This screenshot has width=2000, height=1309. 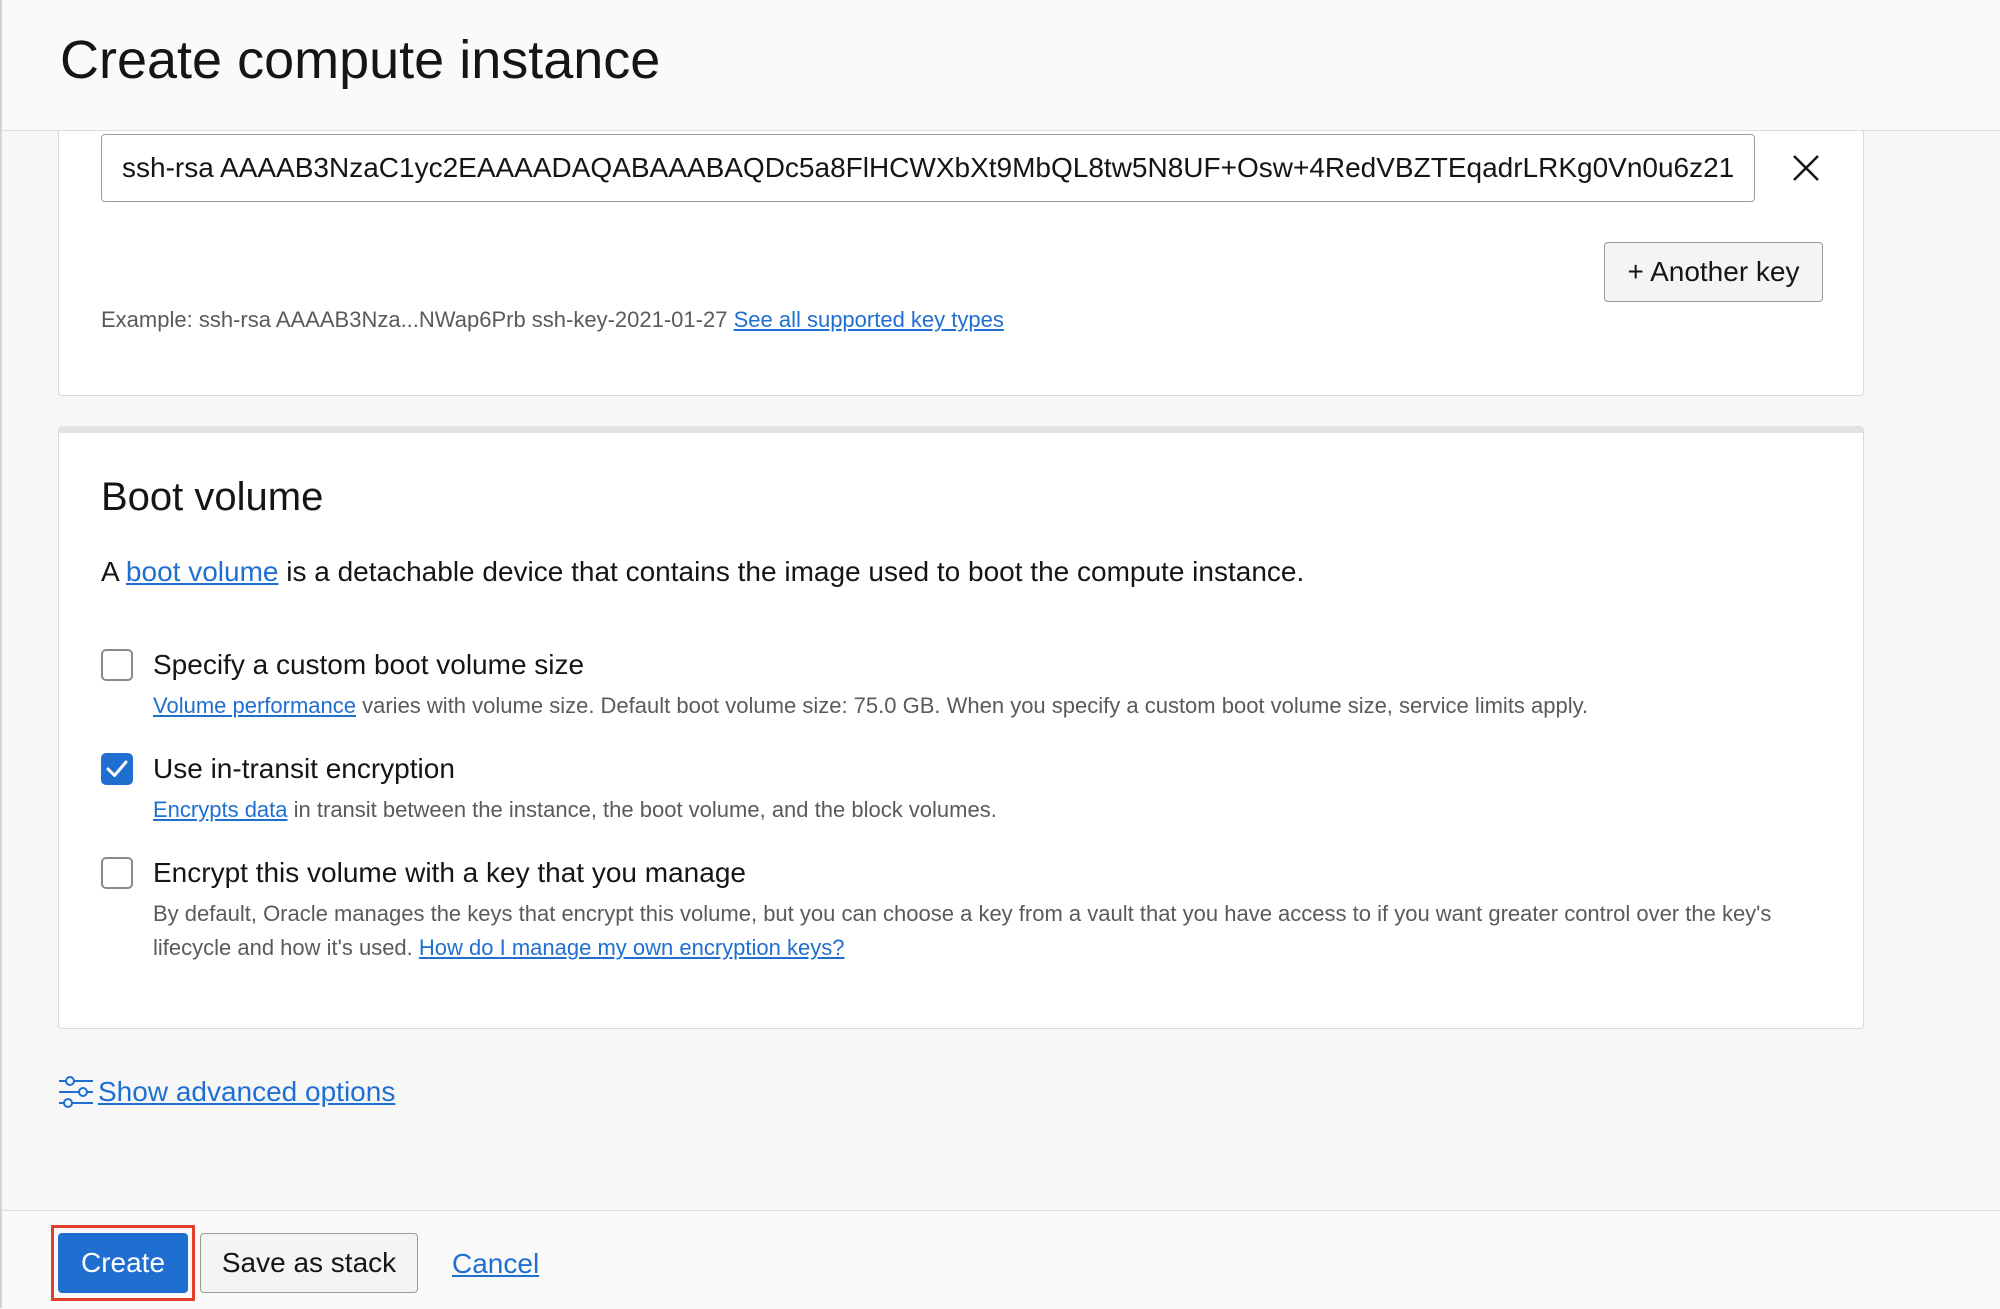 I want to click on page-title: Create compute instance, so click(x=360, y=60).